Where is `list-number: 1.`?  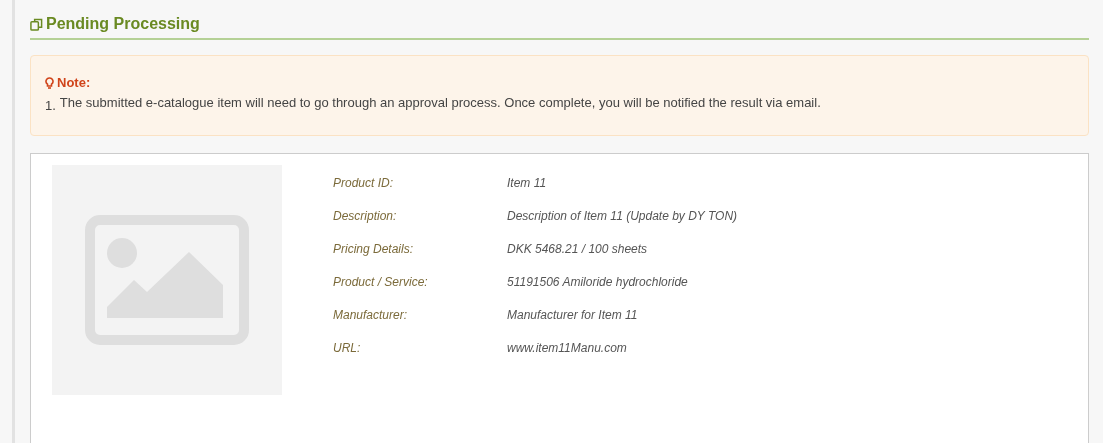 list-number: 1. is located at coordinates (50, 105).